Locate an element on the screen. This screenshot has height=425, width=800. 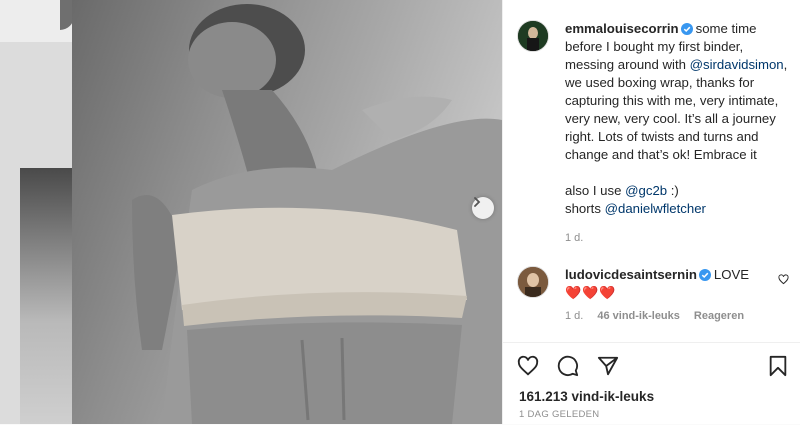
caption-part-3-end: :) is located at coordinates (673, 190).